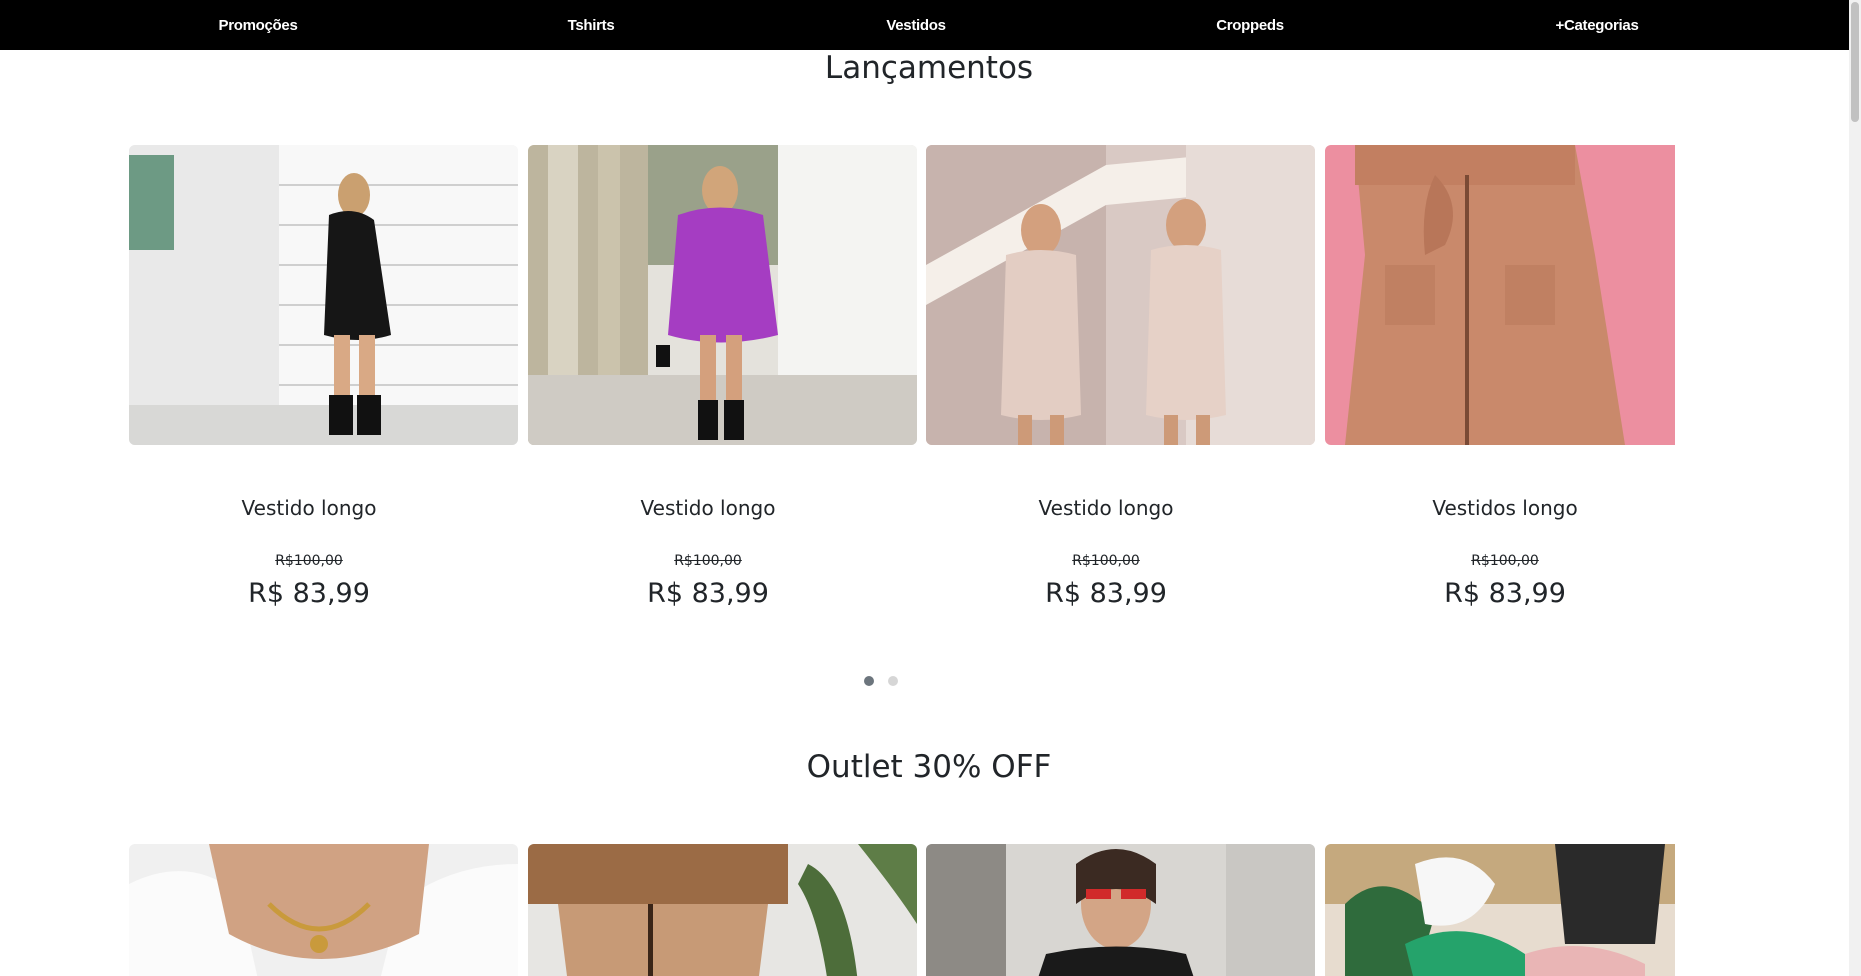  Describe the element at coordinates (929, 767) in the screenshot. I see `outlet-title: Outlet 30% OFF` at that location.